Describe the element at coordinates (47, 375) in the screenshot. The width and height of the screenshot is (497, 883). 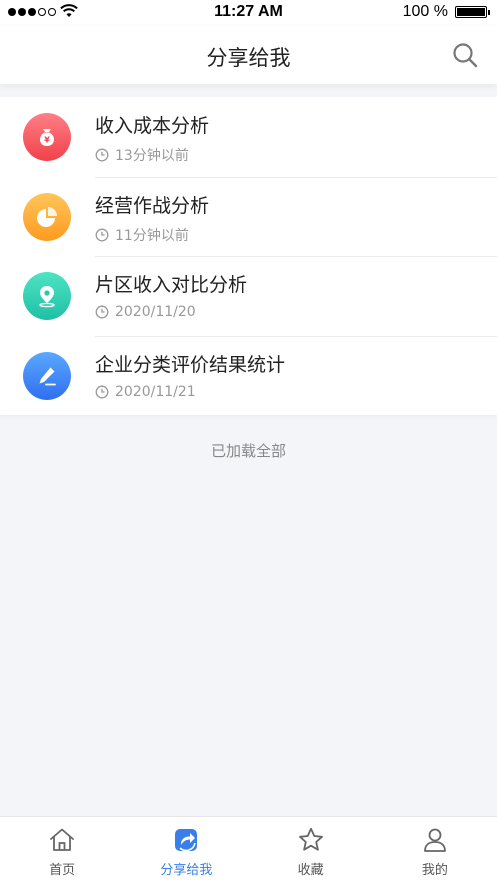
I see `edit-pen-icon` at that location.